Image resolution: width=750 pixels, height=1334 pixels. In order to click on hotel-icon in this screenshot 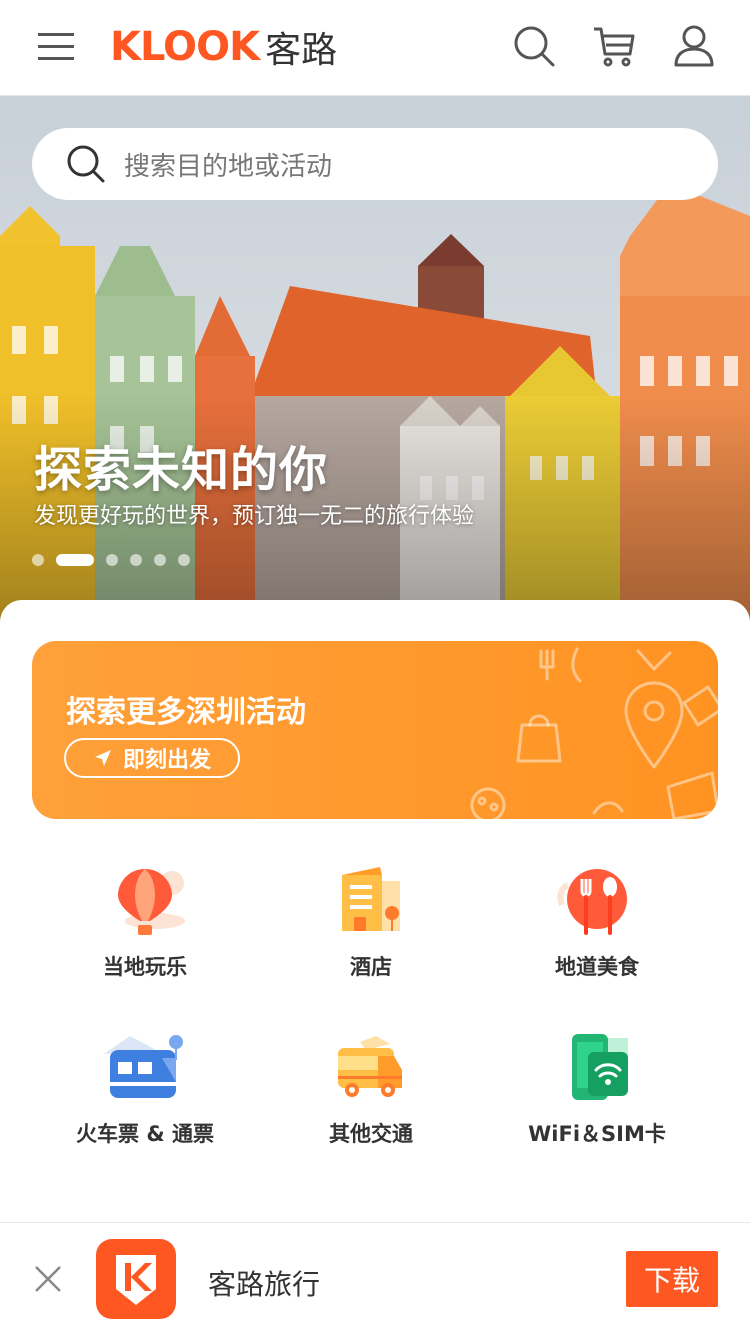, I will do `click(371, 899)`.